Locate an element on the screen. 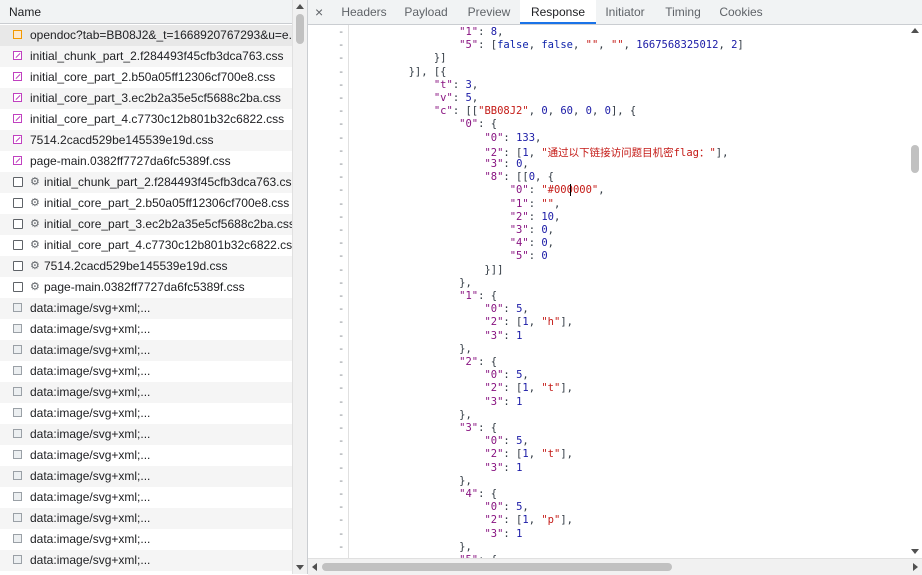  tab-timing: Timing is located at coordinates (683, 12).